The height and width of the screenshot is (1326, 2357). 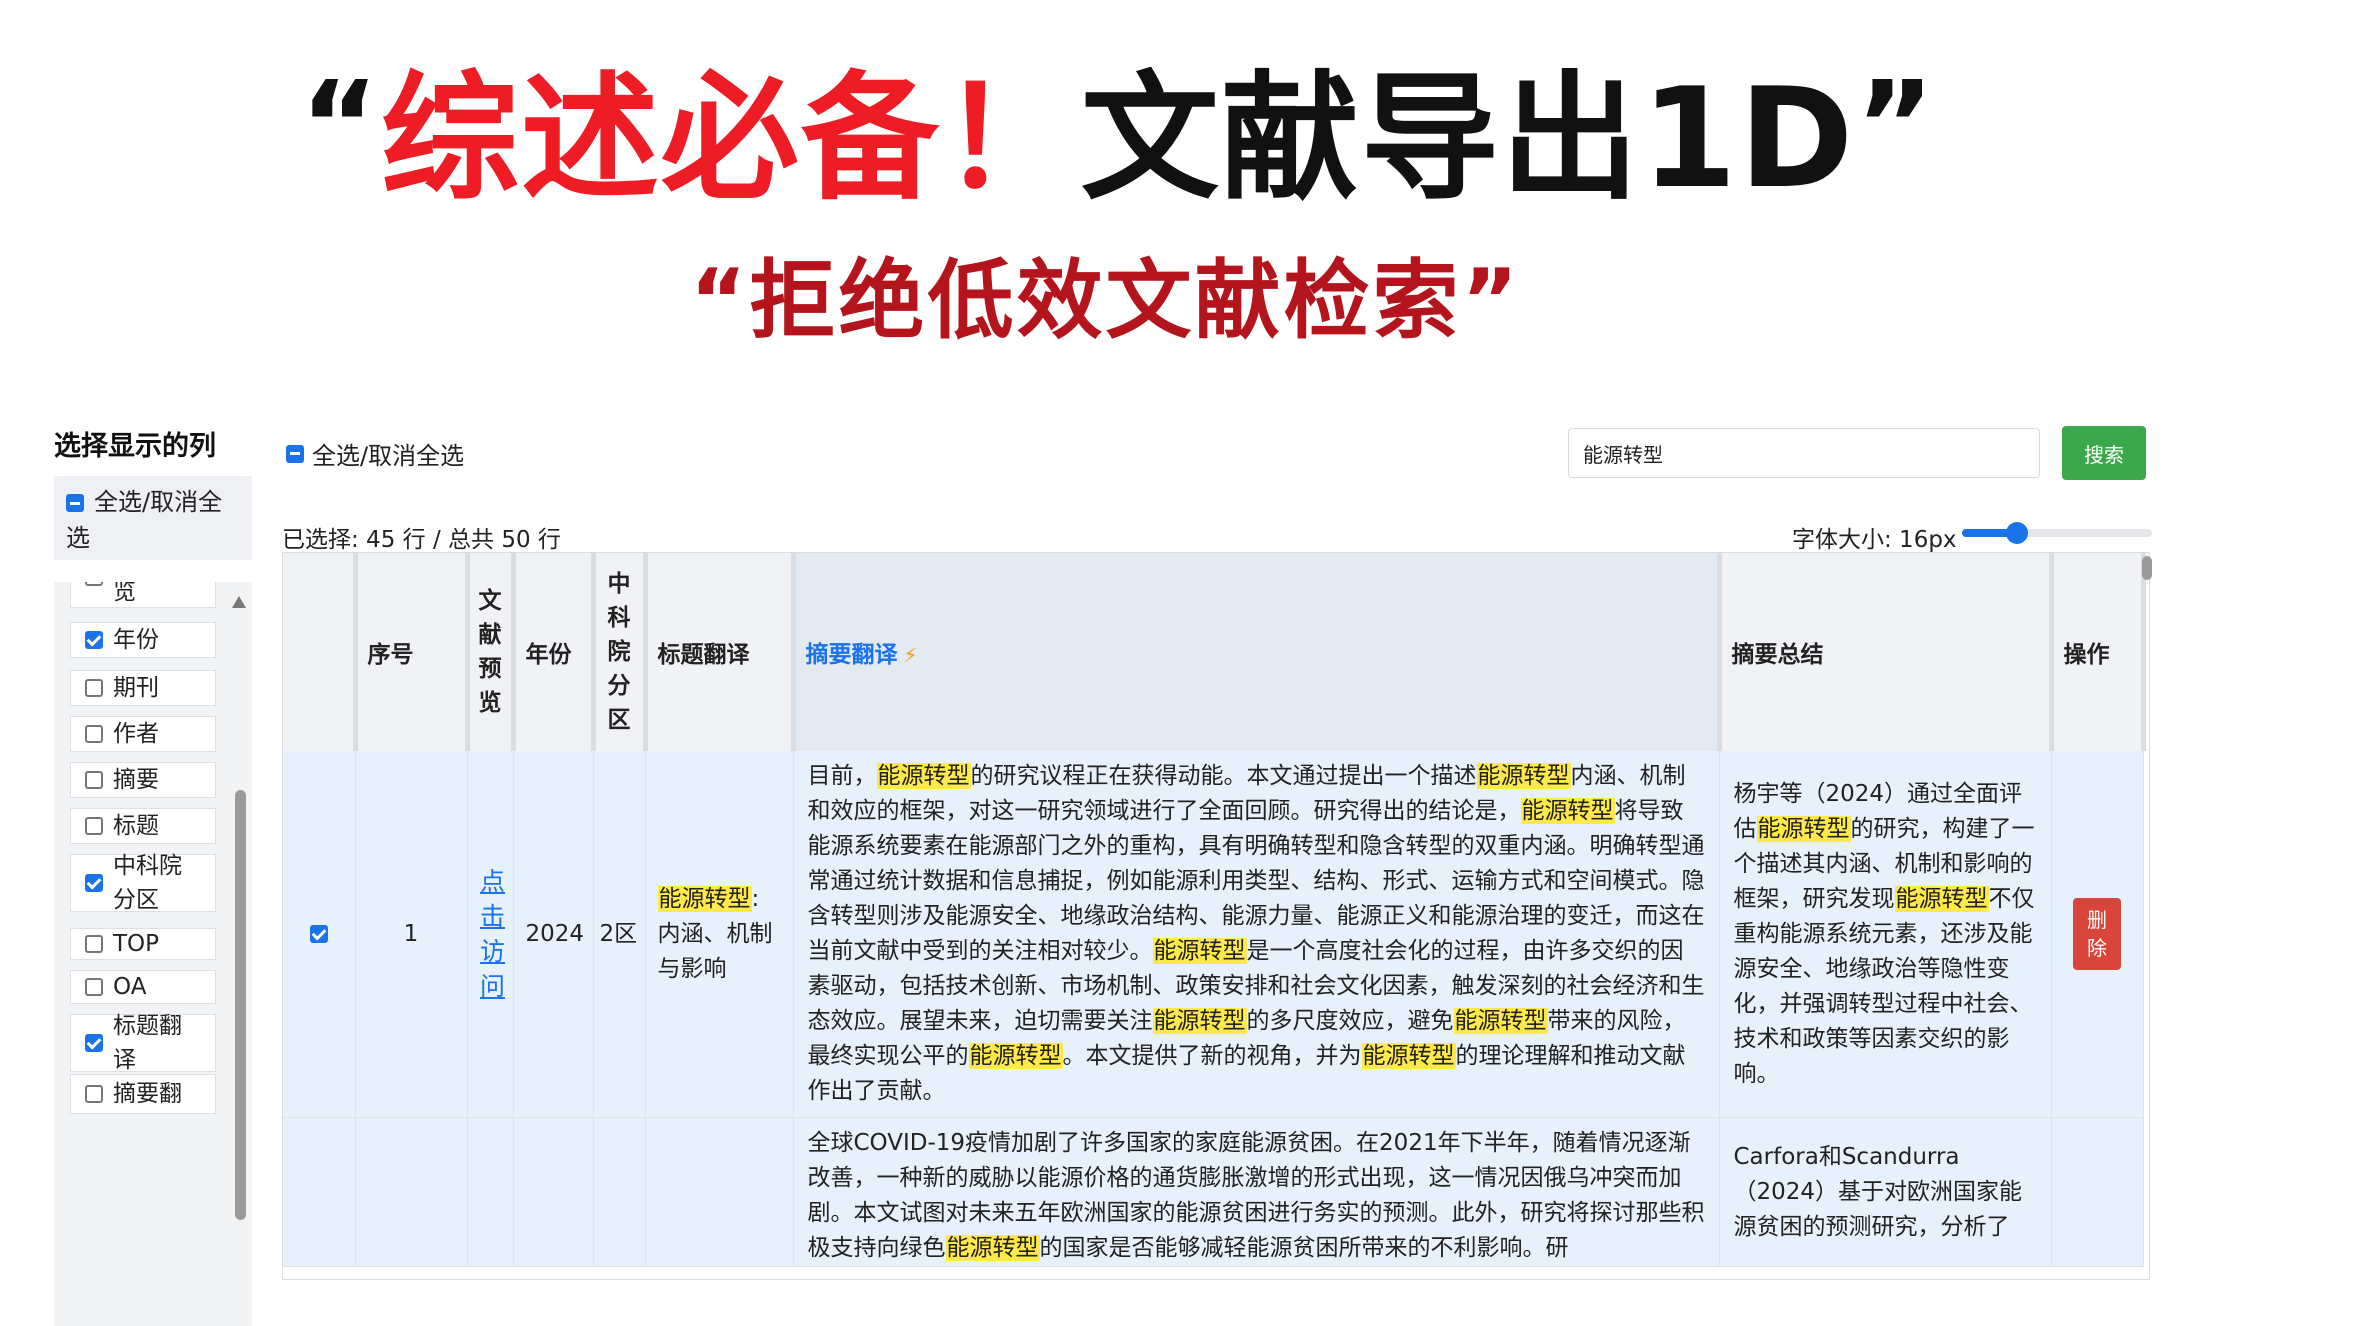 I want to click on font-size-slider, so click(x=2057, y=533).